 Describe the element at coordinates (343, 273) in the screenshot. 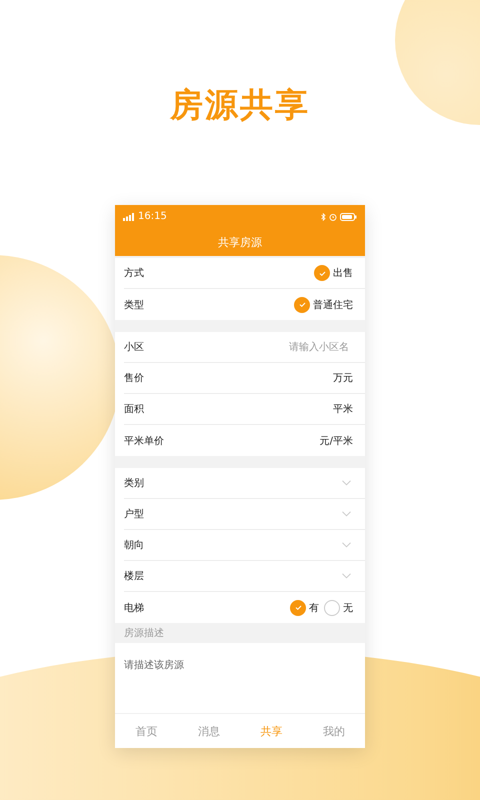

I see `option-label: 出售` at that location.